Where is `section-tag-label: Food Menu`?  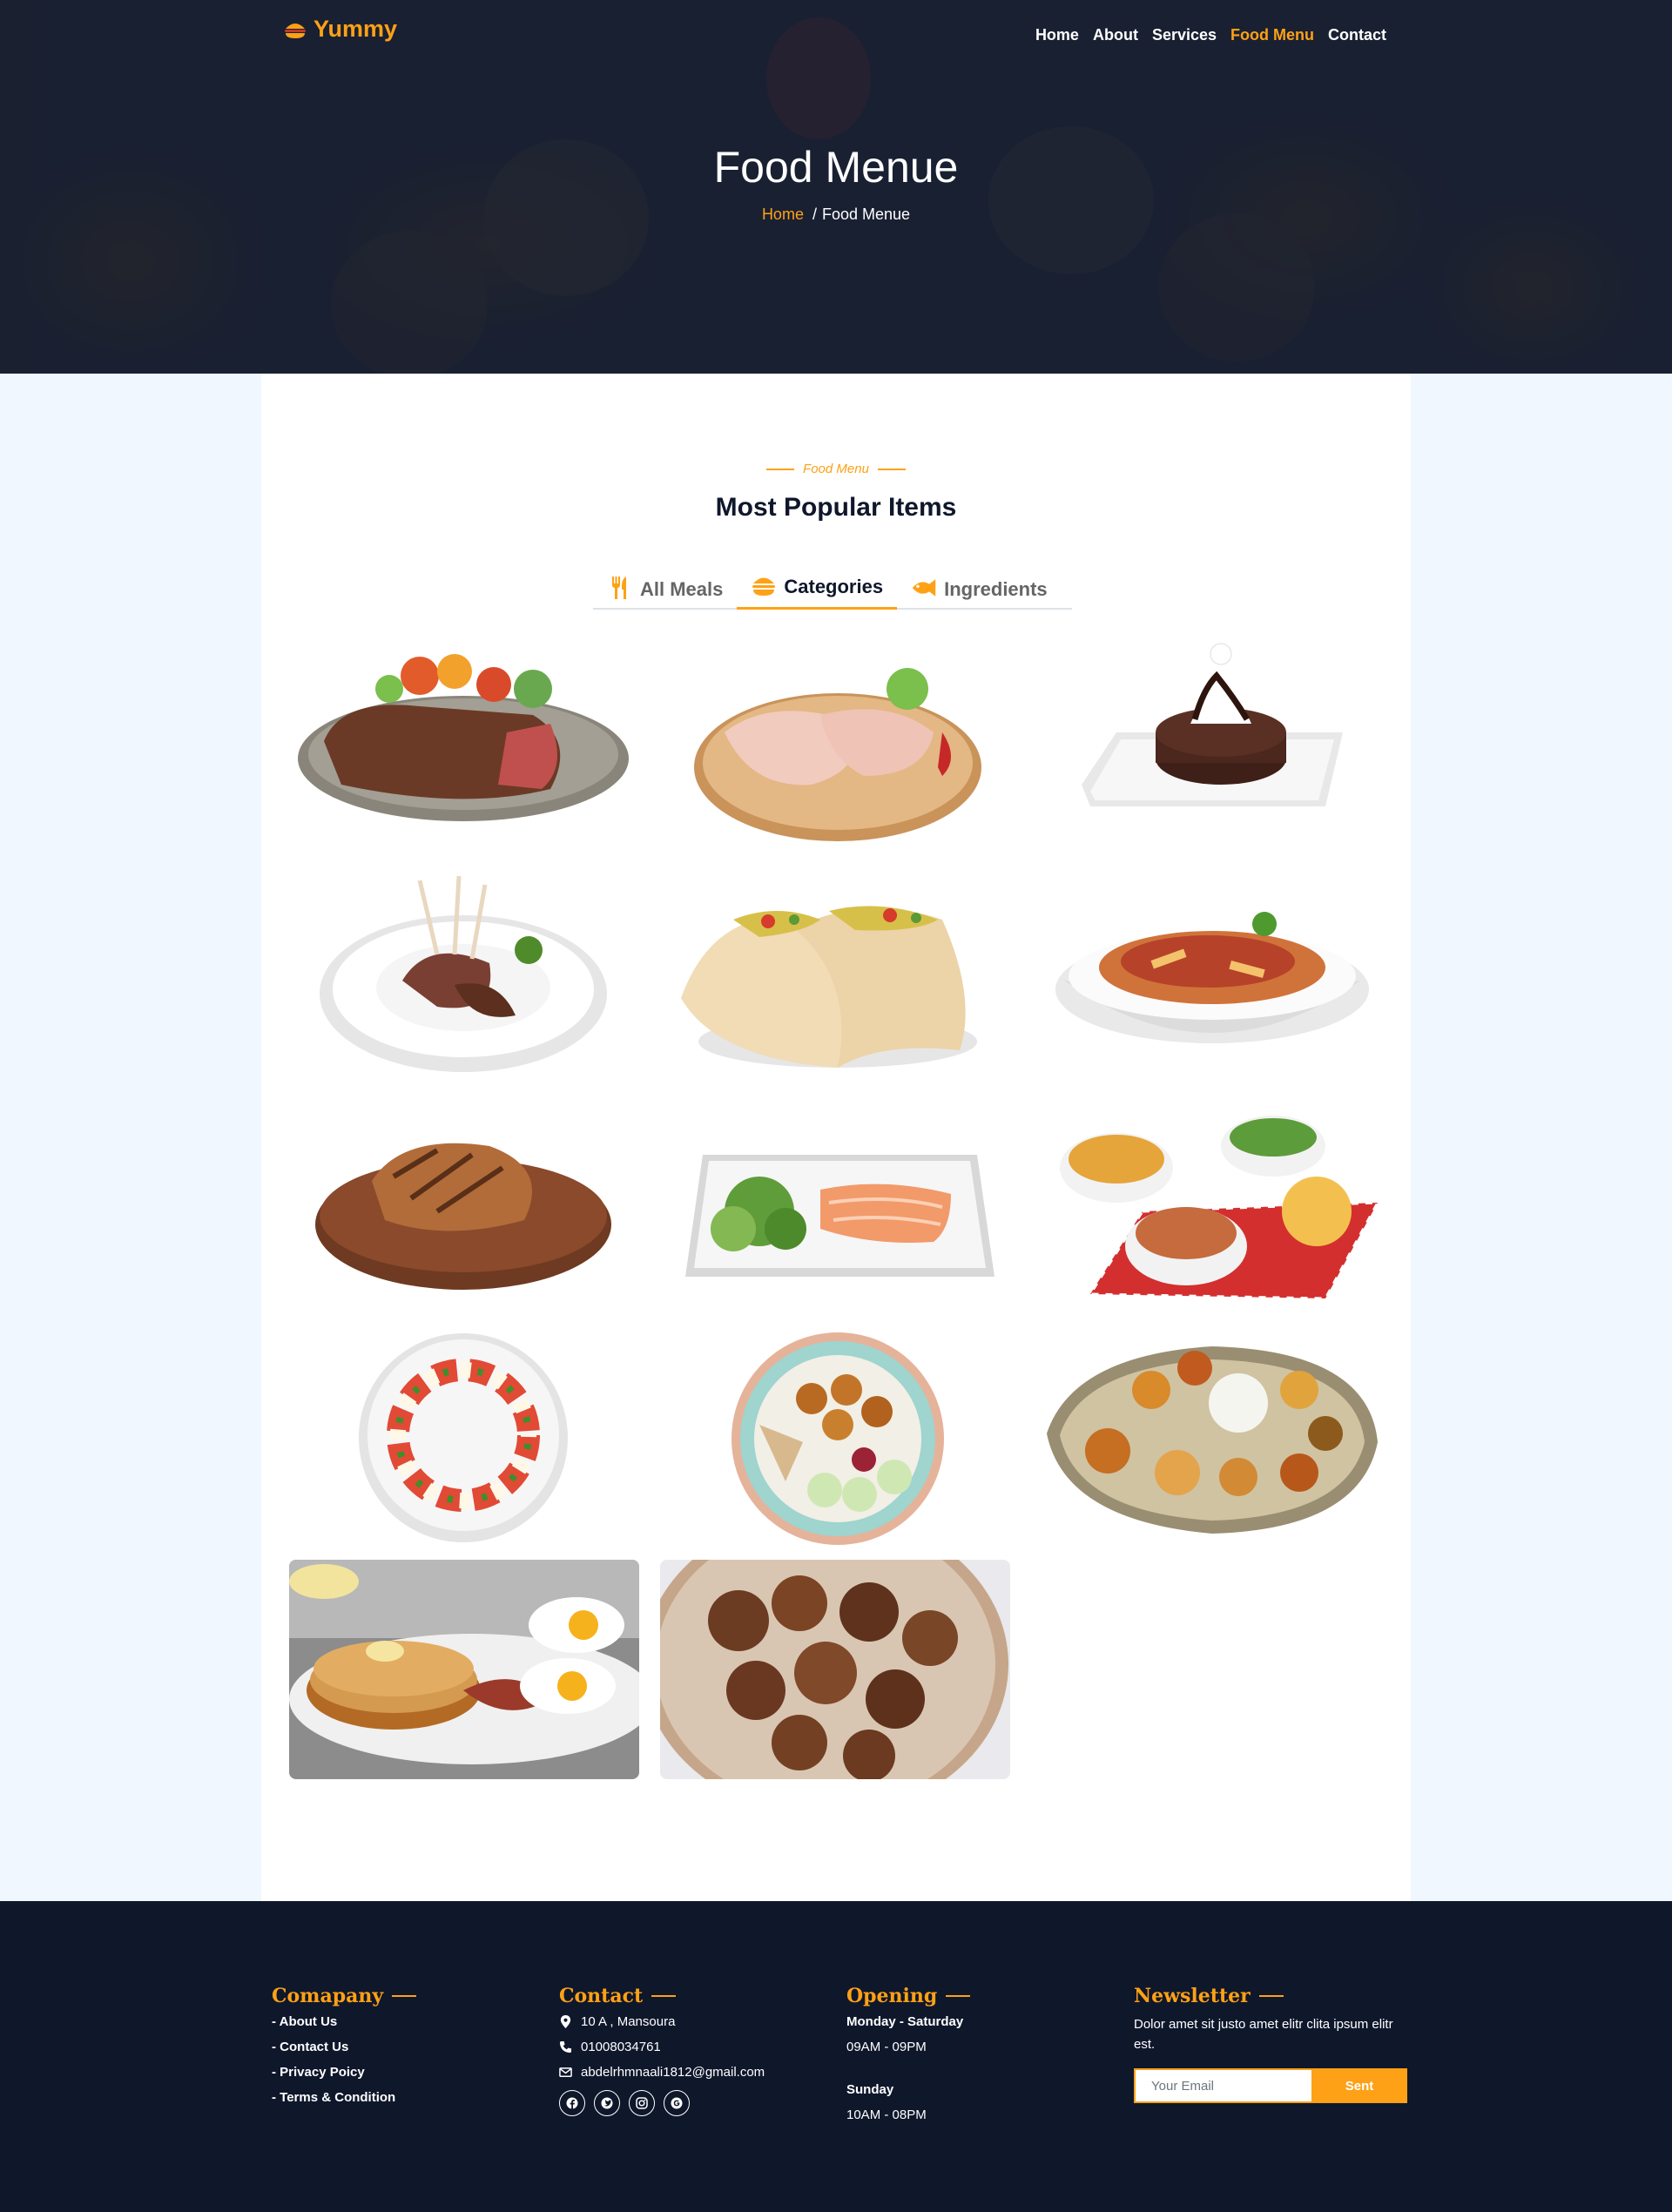 section-tag-label: Food Menu is located at coordinates (836, 469).